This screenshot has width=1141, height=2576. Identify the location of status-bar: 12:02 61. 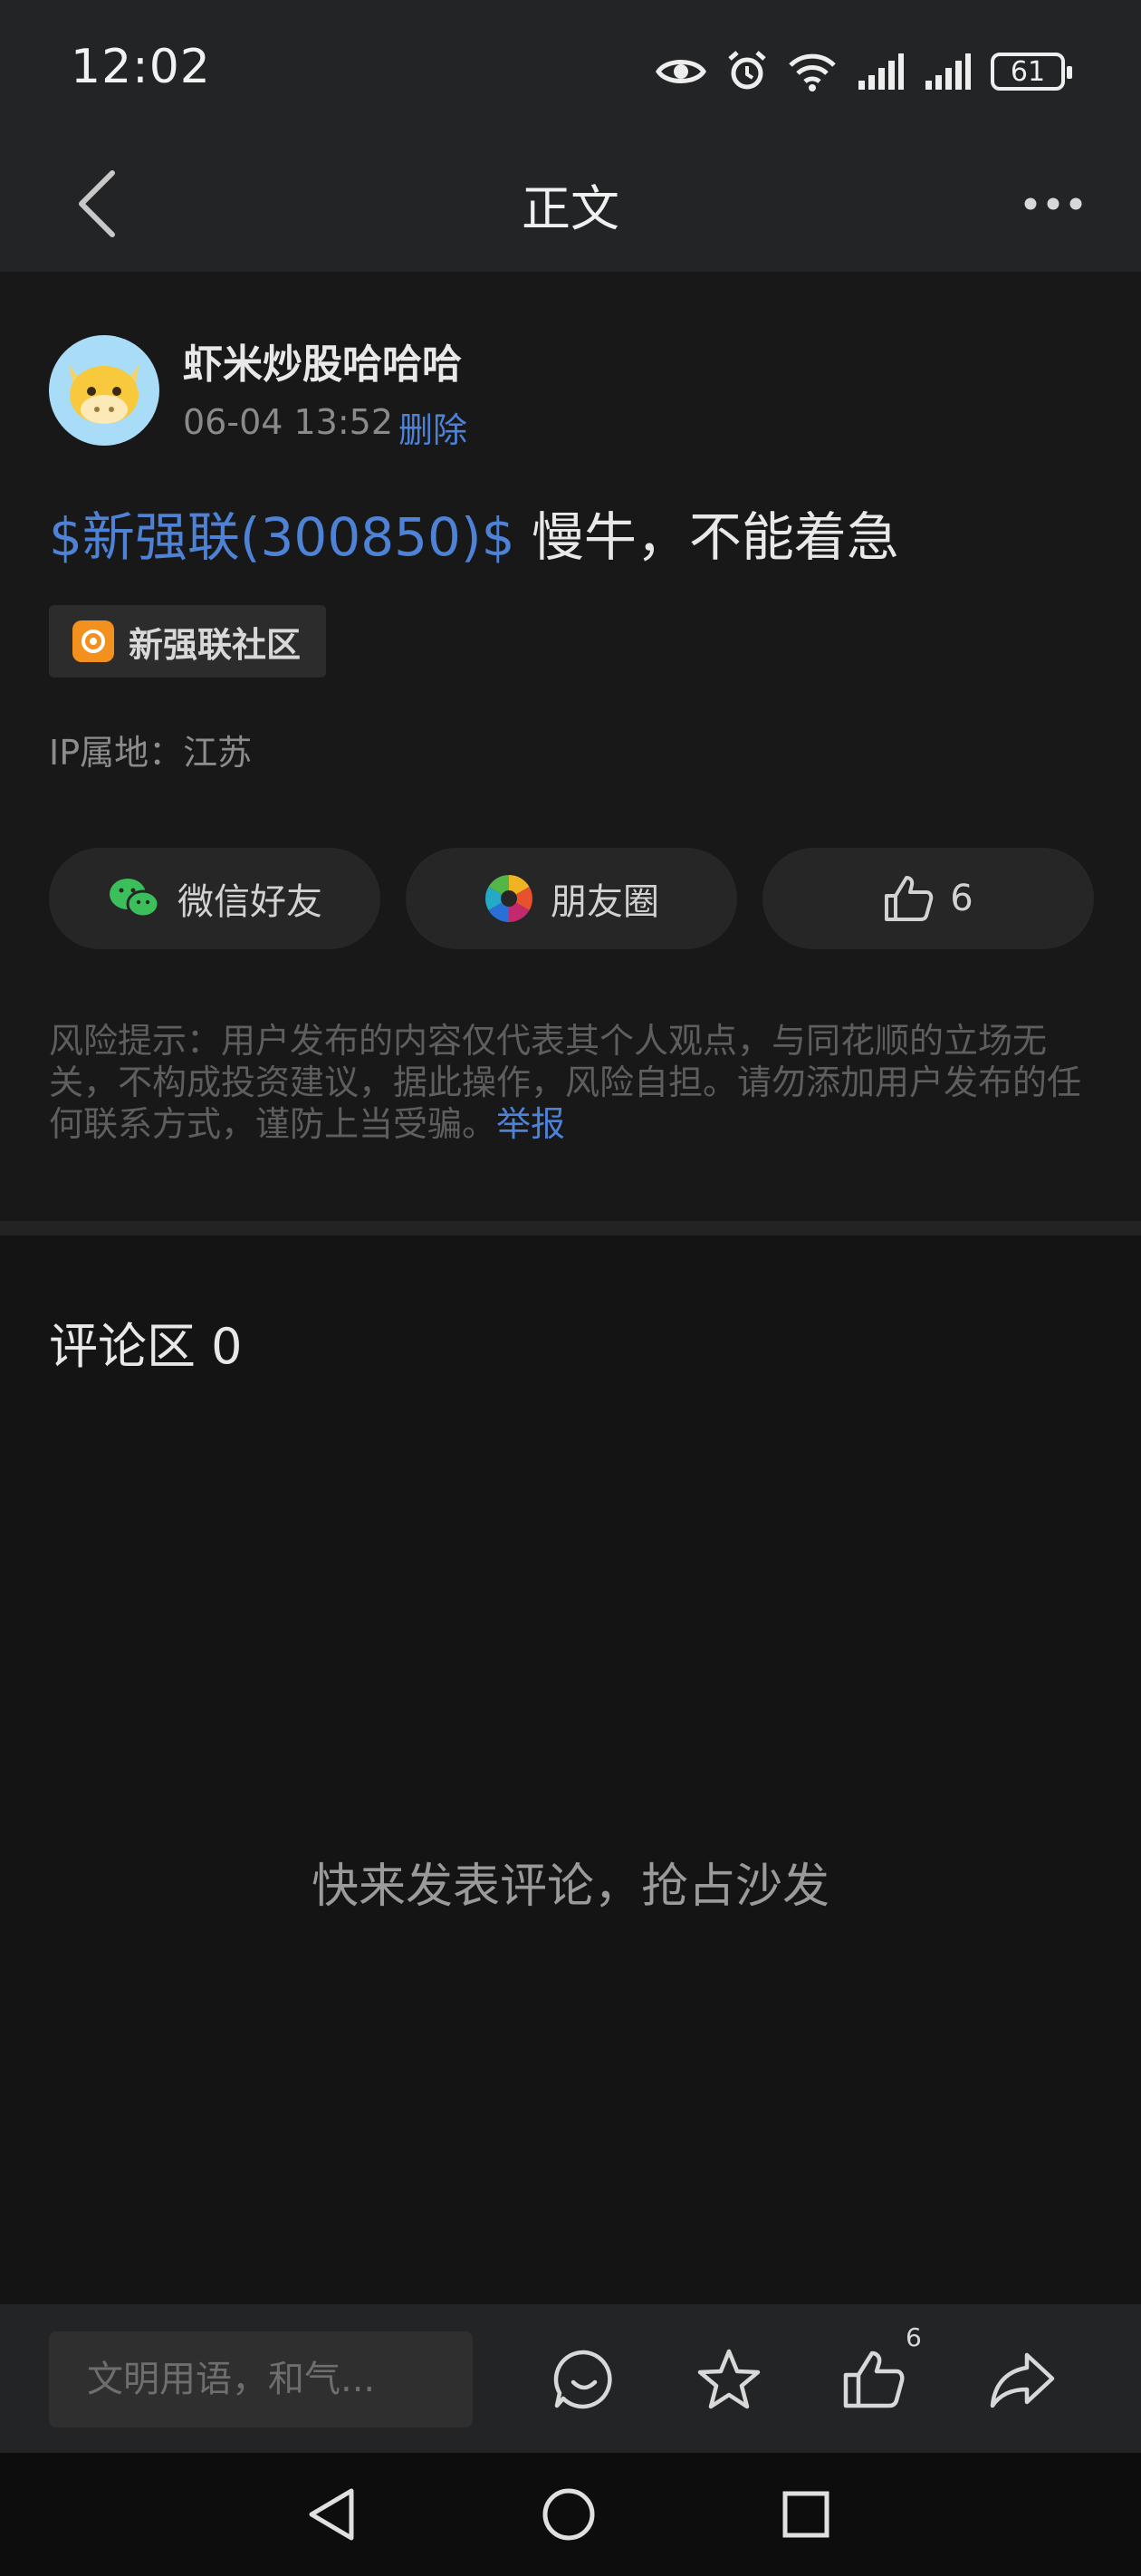
(570, 68).